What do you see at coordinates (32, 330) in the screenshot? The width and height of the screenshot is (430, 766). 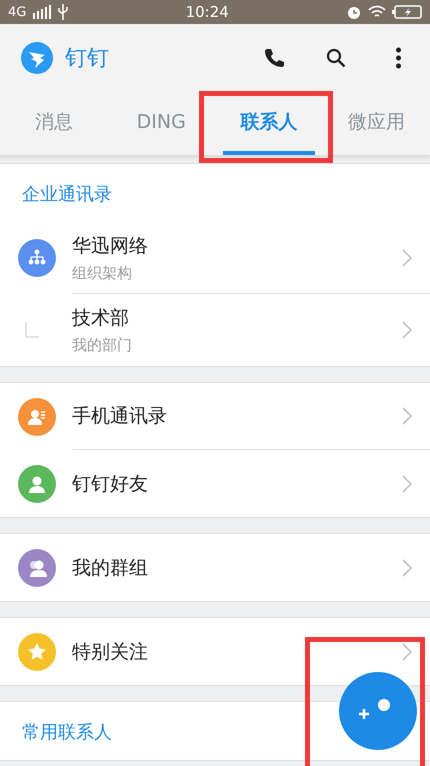 I see `tree-corner-icon` at bounding box center [32, 330].